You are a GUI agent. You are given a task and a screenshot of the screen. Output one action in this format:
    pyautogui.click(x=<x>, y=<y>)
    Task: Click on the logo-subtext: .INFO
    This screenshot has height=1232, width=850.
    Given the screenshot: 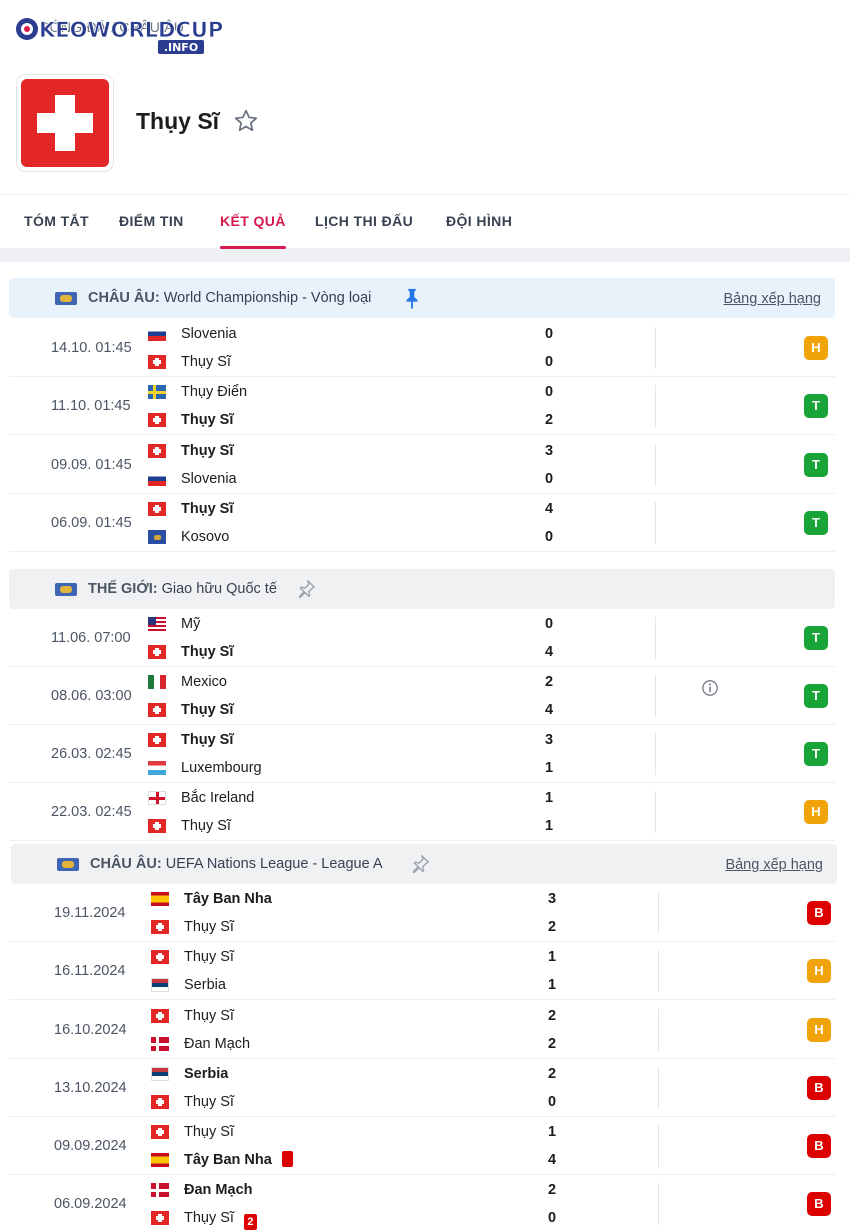 What is the action you would take?
    pyautogui.click(x=181, y=47)
    